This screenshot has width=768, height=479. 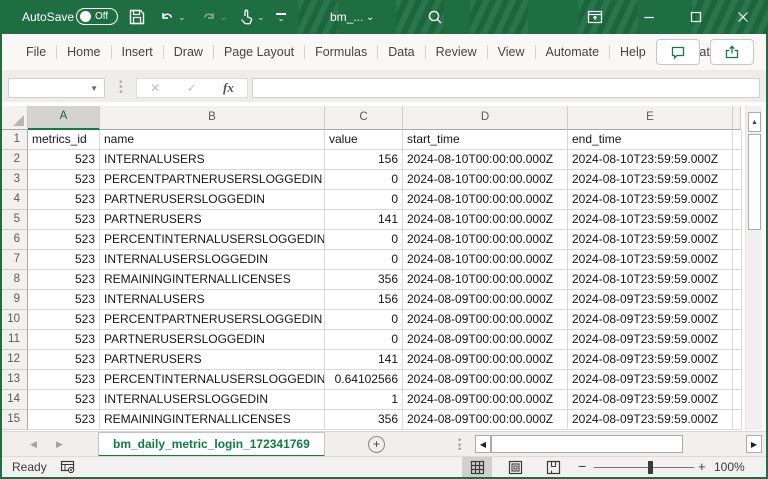 What do you see at coordinates (364, 200) in the screenshot?
I see `cell-C4: 0` at bounding box center [364, 200].